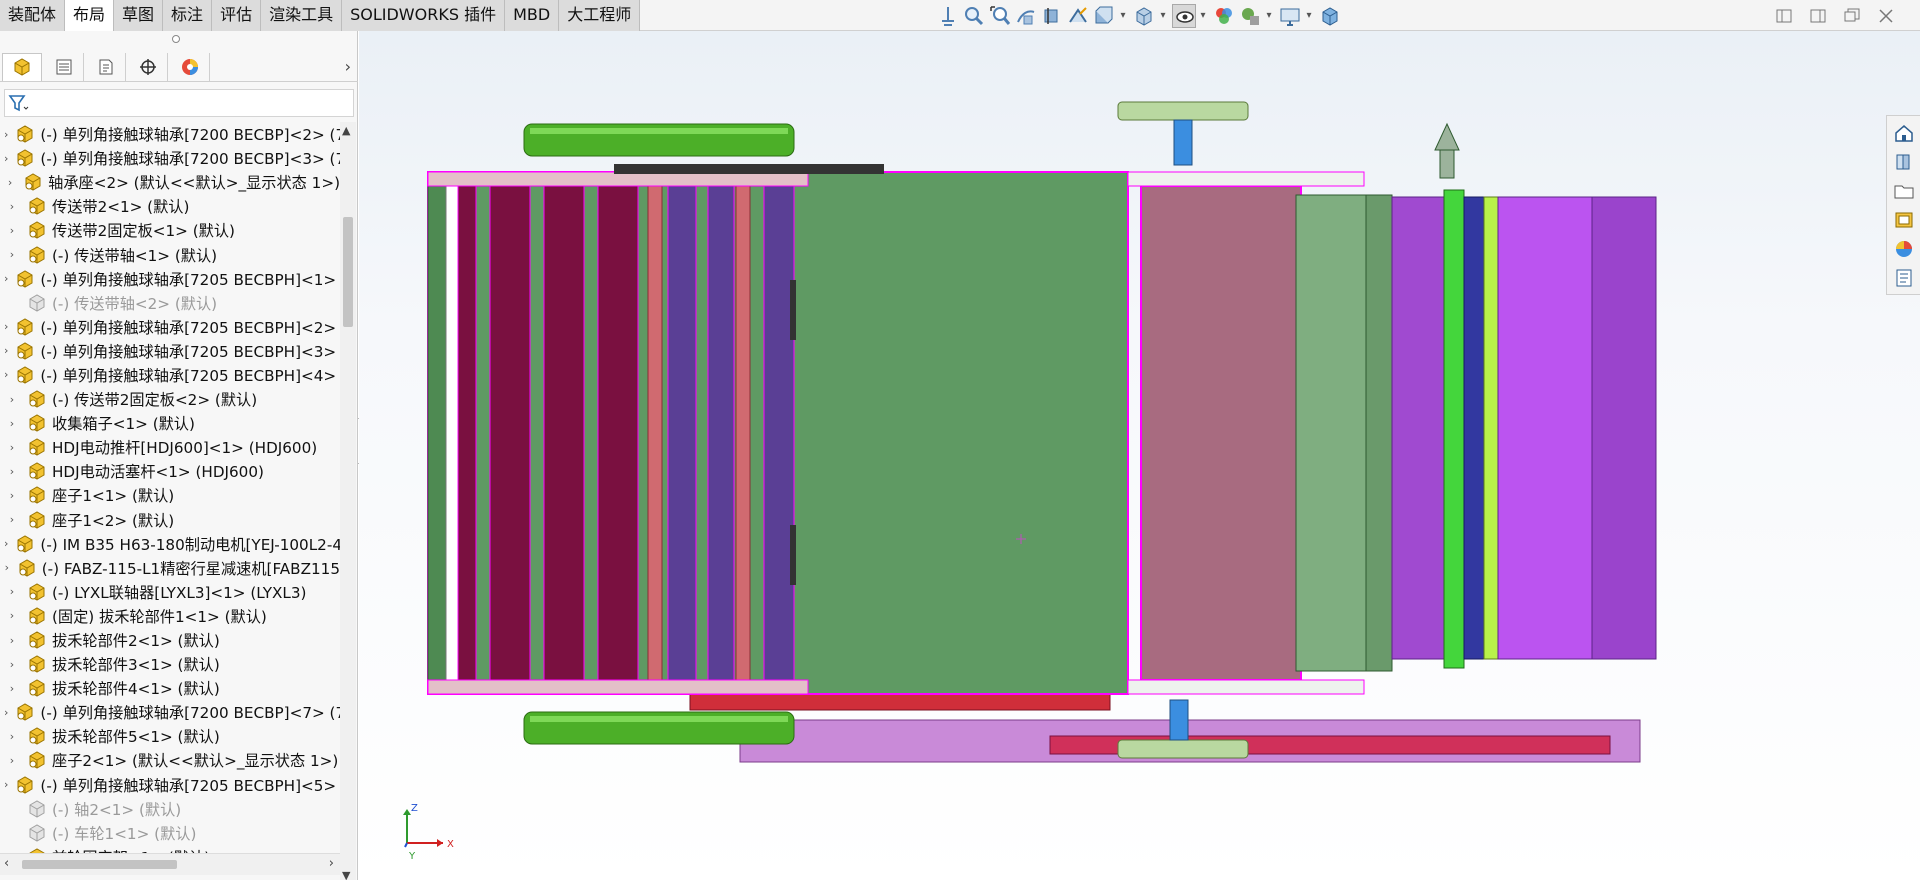  I want to click on tree-item: › 传送带2固定板<1> (默认), so click(170, 230).